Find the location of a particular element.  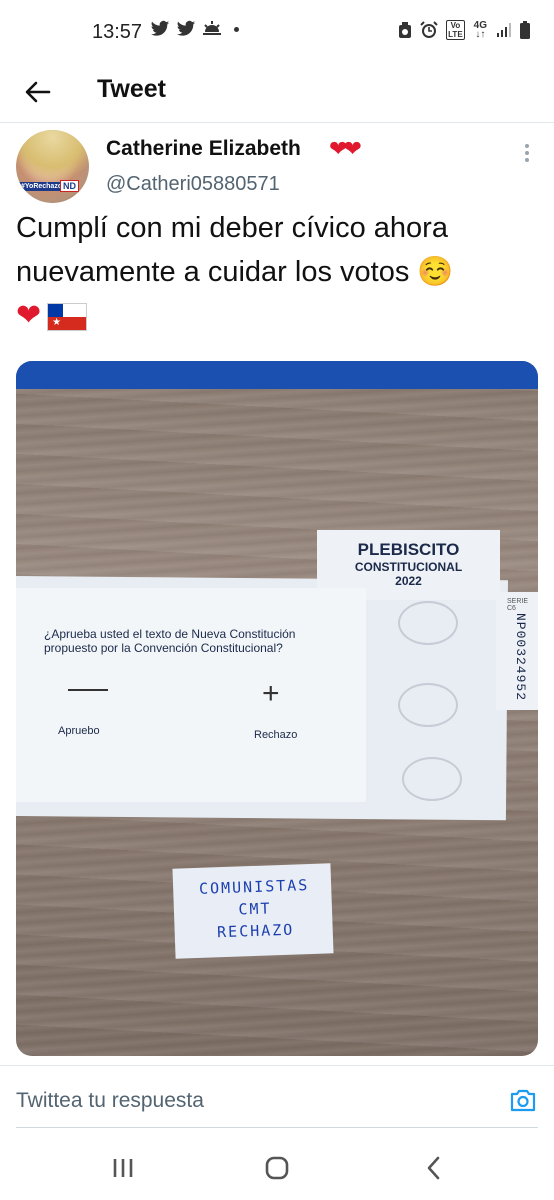

chile-flag-icon: ★ is located at coordinates (67, 317).